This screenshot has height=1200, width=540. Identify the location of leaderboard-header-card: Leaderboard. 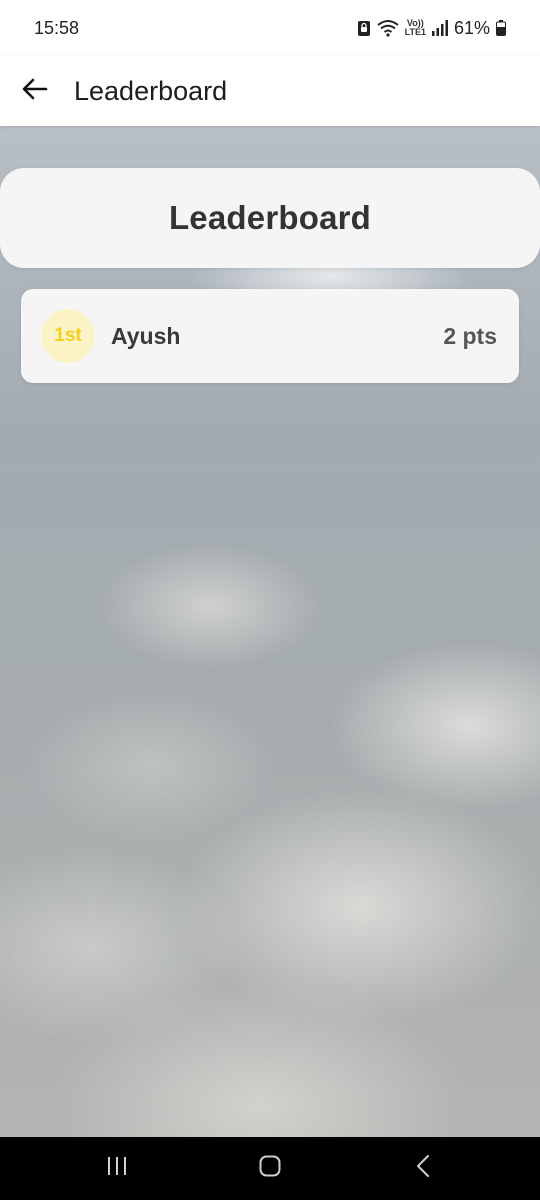
(270, 218).